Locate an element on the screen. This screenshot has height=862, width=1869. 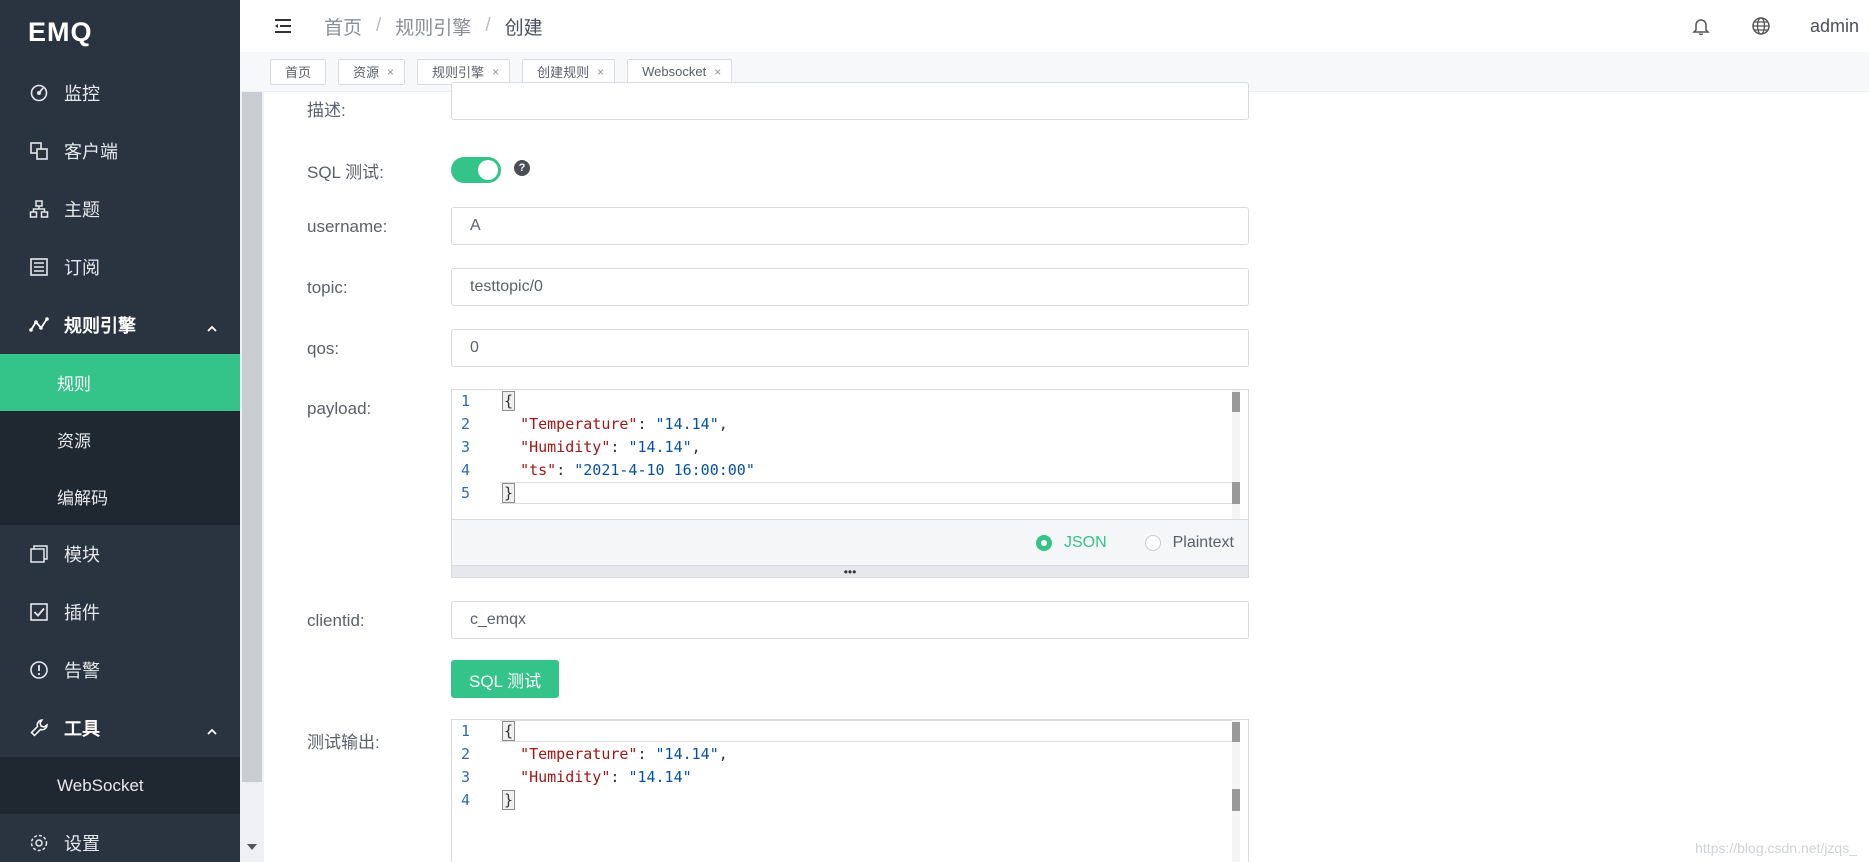
sidebar-item-alarms: 告警 is located at coordinates (120, 670).